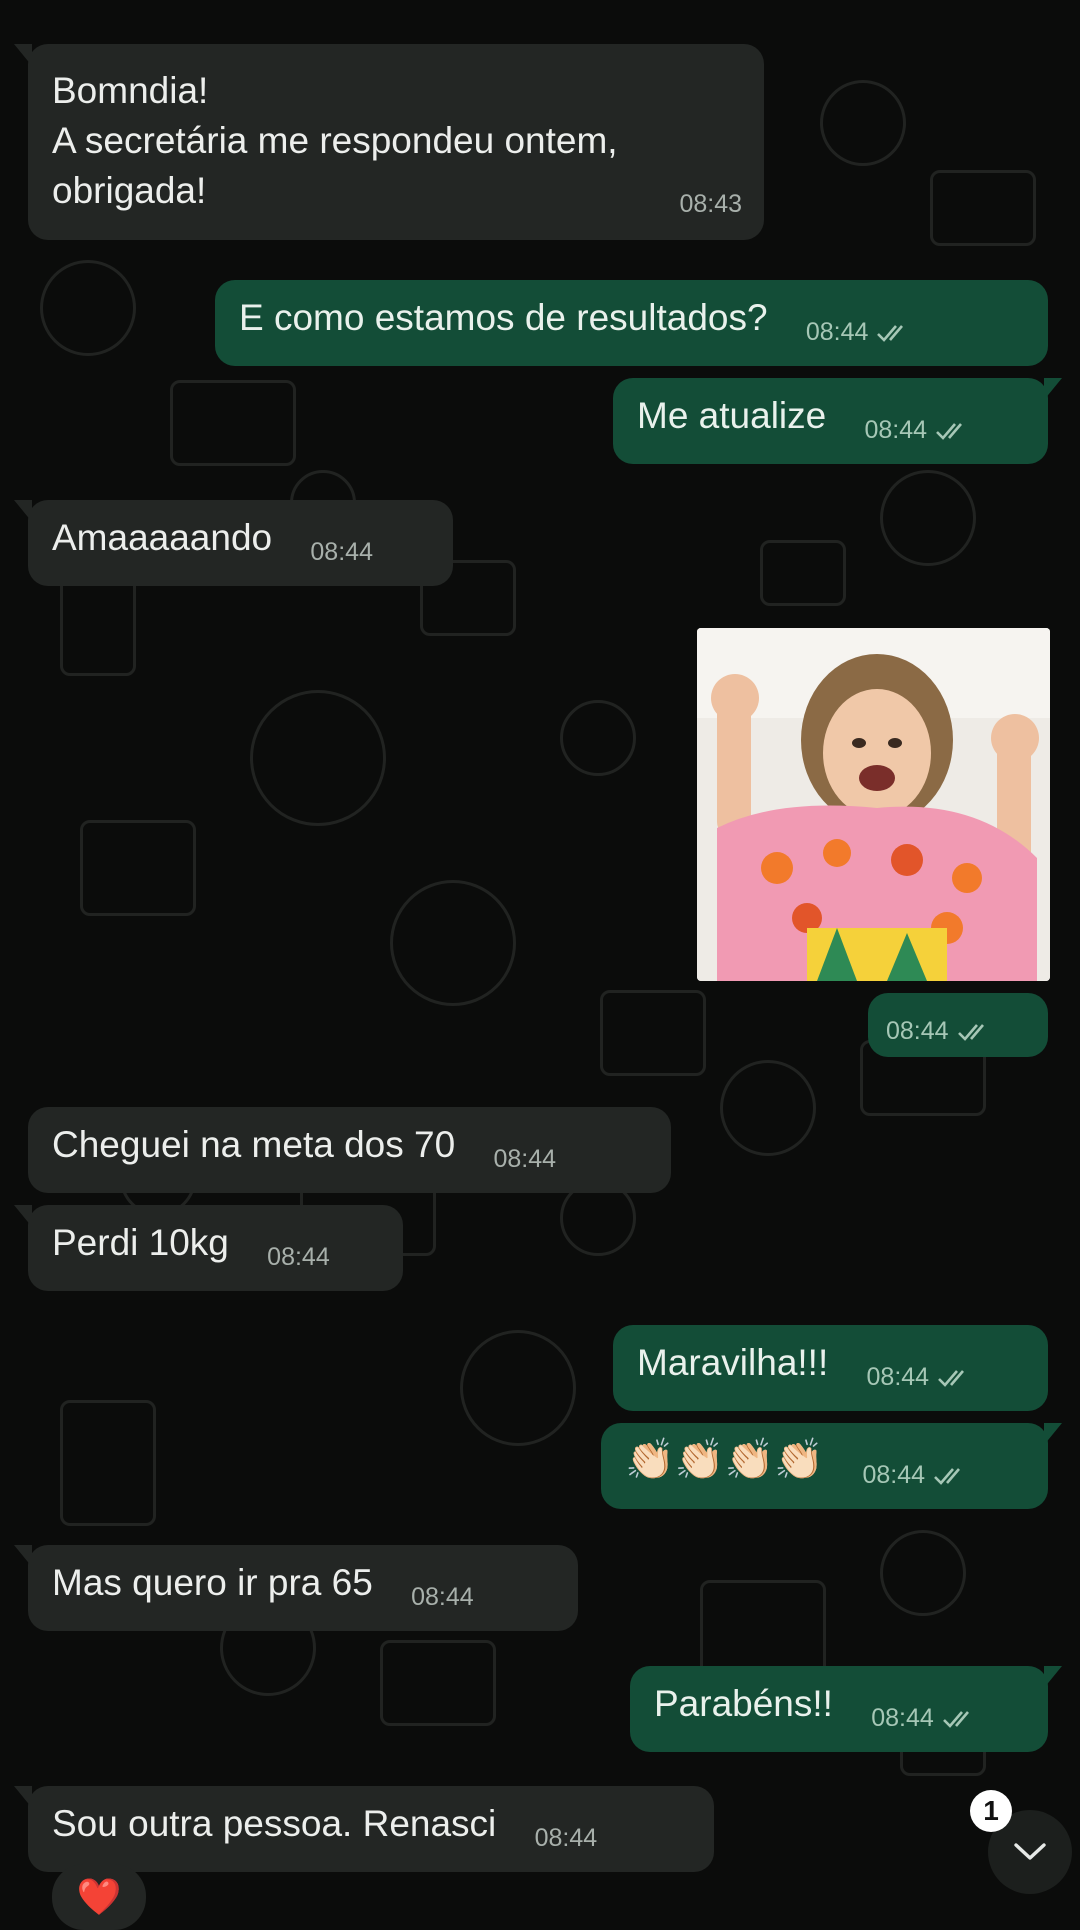  I want to click on sticker-meta-bubble: 08:44, so click(958, 1025).